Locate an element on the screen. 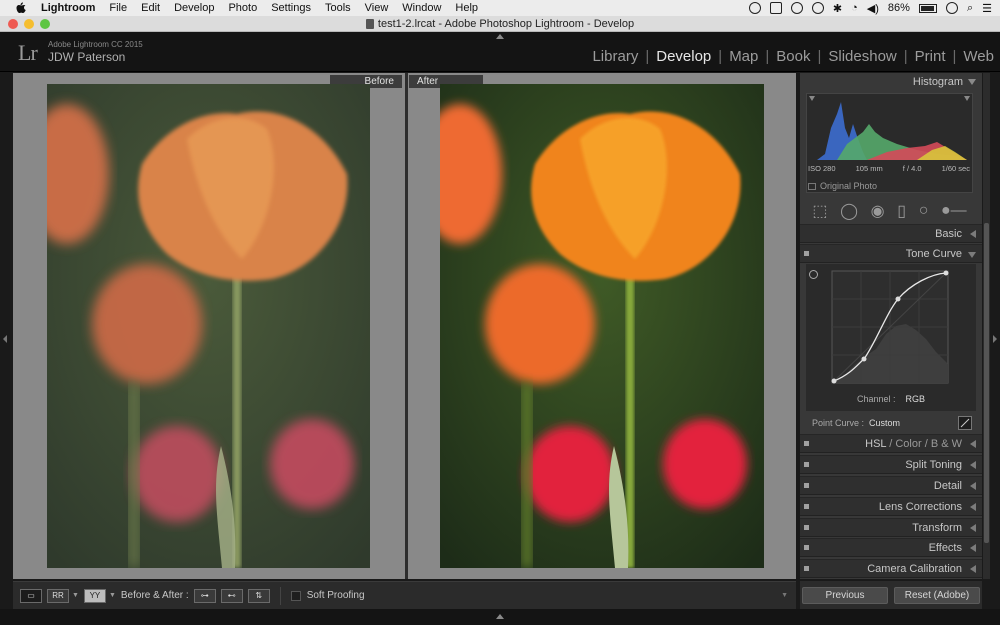 Image resolution: width=1000 pixels, height=625 pixels. channel-row: Channel : RGB is located at coordinates (891, 399).